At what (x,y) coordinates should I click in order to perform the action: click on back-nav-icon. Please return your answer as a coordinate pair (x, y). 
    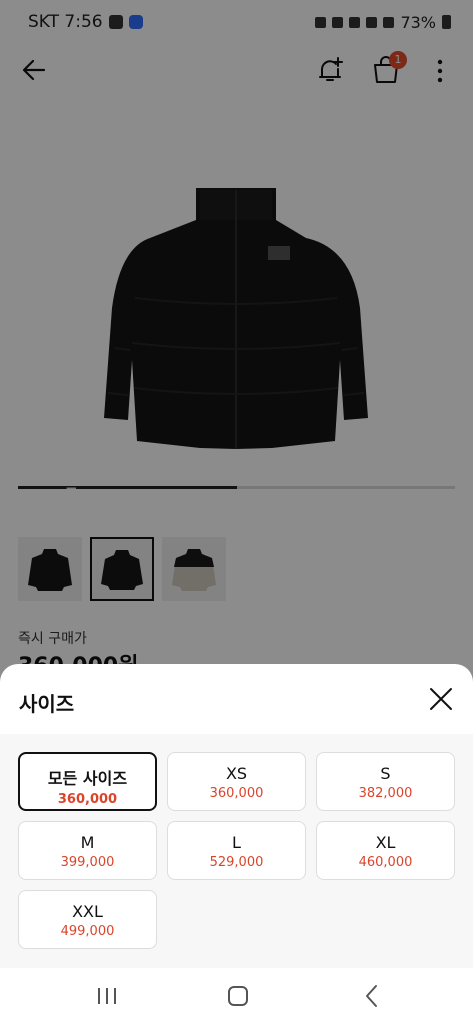
    Looking at the image, I should click on (372, 996).